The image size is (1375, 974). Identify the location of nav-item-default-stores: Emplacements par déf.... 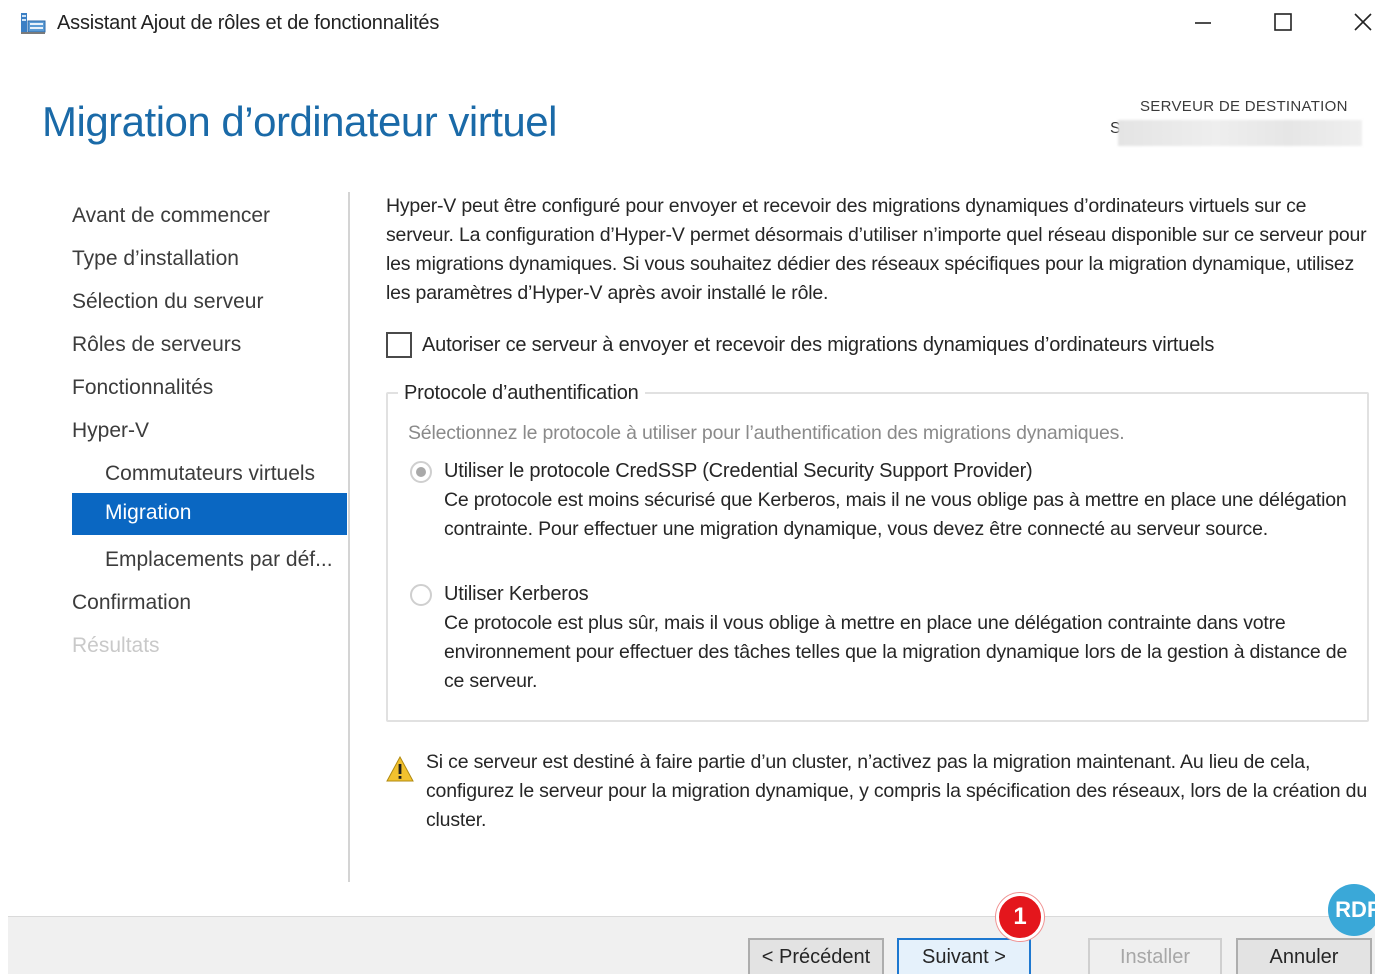
(209, 561).